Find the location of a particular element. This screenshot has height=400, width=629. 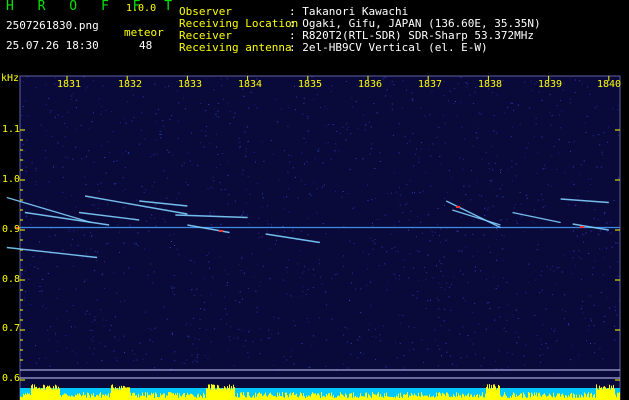

y-tick-label: 0.8 is located at coordinates (11, 279).